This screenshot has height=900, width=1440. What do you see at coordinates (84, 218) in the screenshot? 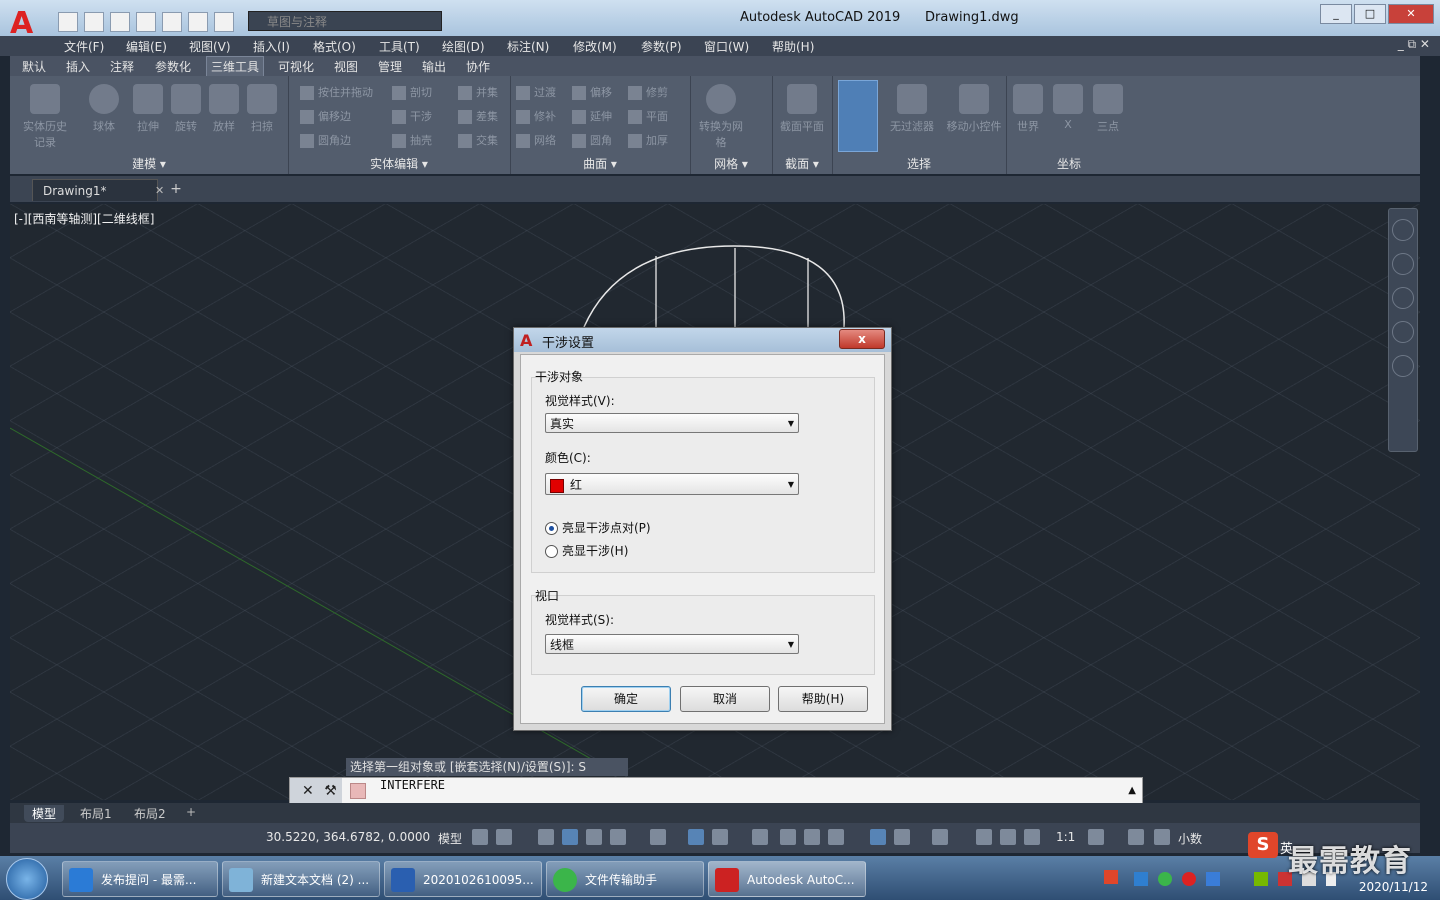
I see `viewport-label: [-][西南等轴测][二维线框]` at bounding box center [84, 218].